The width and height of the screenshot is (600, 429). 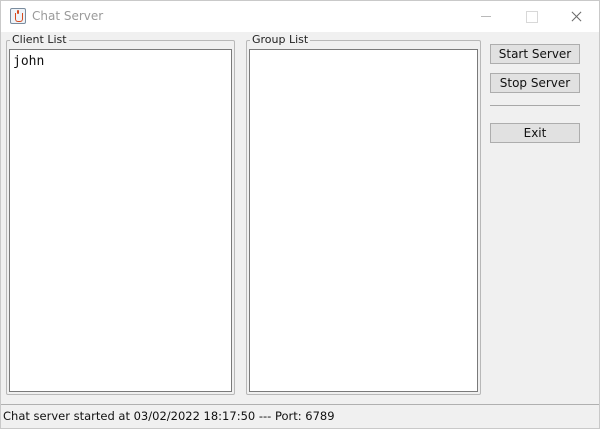 What do you see at coordinates (486, 16) in the screenshot?
I see `minimize-icon` at bounding box center [486, 16].